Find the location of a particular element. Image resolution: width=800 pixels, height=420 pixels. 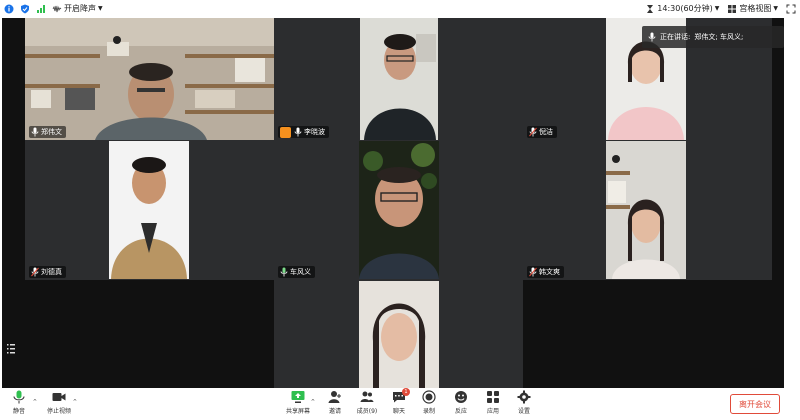

shield-icon is located at coordinates (25, 9).